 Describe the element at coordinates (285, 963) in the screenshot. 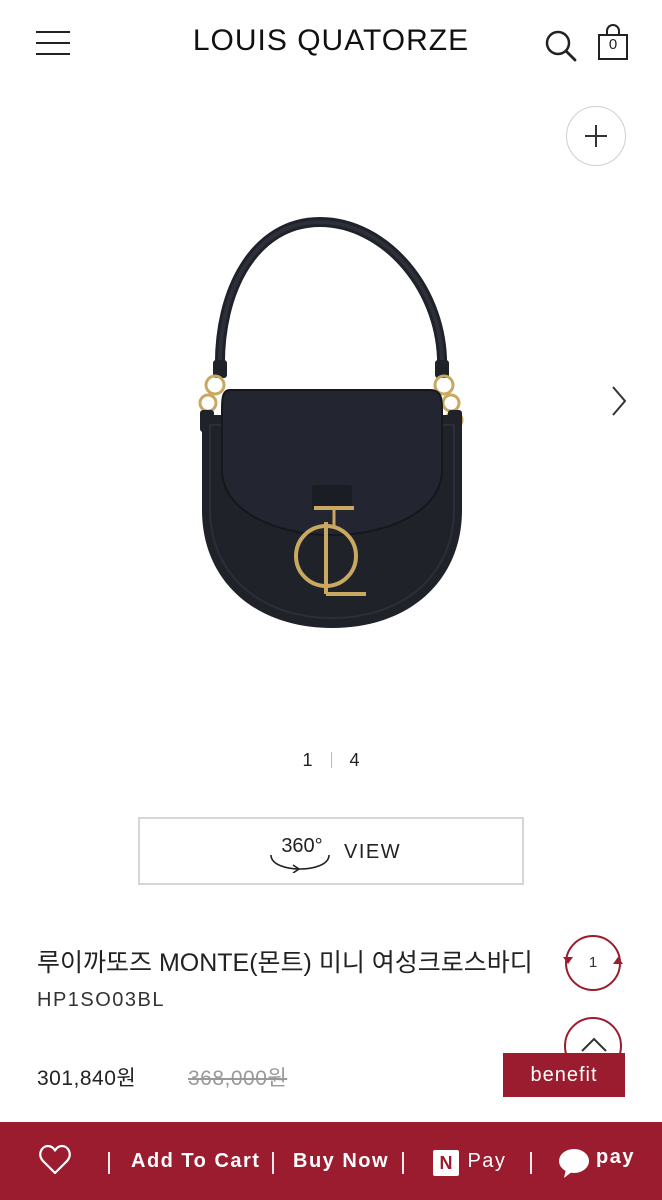

I see `product-name: 루이까또즈 MONTE(몬트) 미니 여성크로스바디` at that location.